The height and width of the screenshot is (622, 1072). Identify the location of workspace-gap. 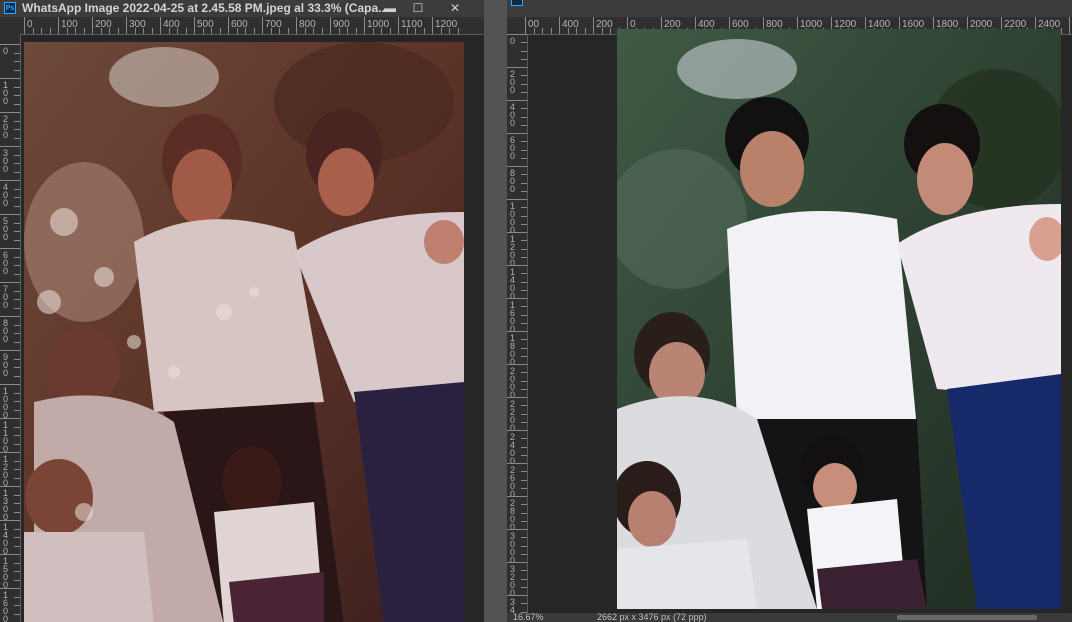
(495, 311).